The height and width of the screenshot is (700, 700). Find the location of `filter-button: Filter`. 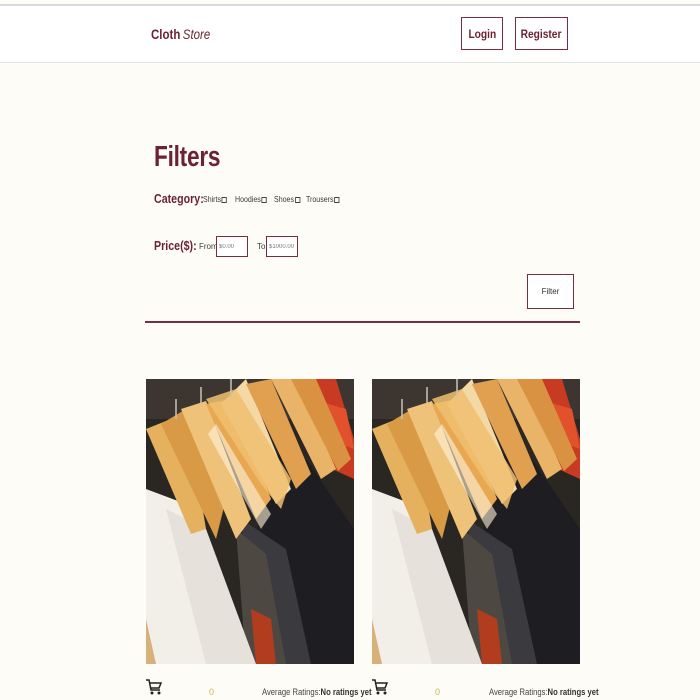

filter-button: Filter is located at coordinates (550, 291).